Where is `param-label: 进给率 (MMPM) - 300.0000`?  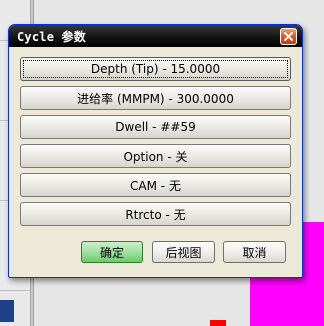 param-label: 进给率 (MMPM) - 300.0000 is located at coordinates (155, 98).